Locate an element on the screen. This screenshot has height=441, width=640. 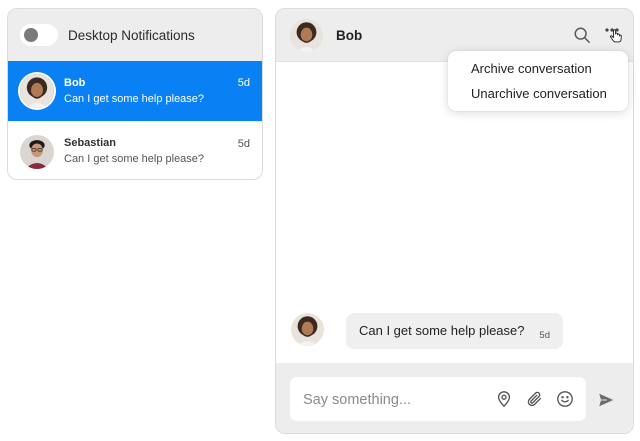
desktop-notifications-toggle is located at coordinates (39, 35).